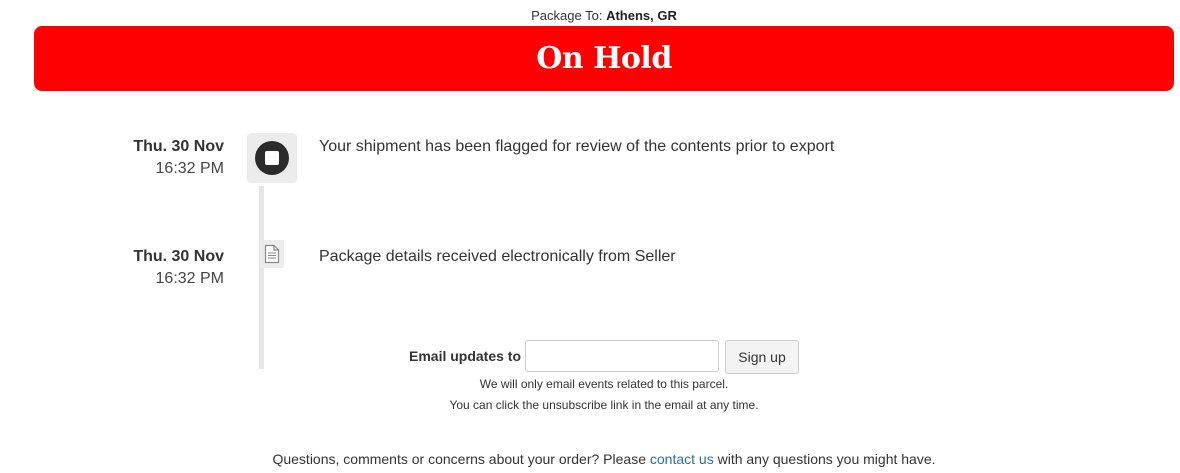 This screenshot has height=473, width=1180. Describe the element at coordinates (824, 459) in the screenshot. I see `footer-text-after: with any questions you might have.` at that location.